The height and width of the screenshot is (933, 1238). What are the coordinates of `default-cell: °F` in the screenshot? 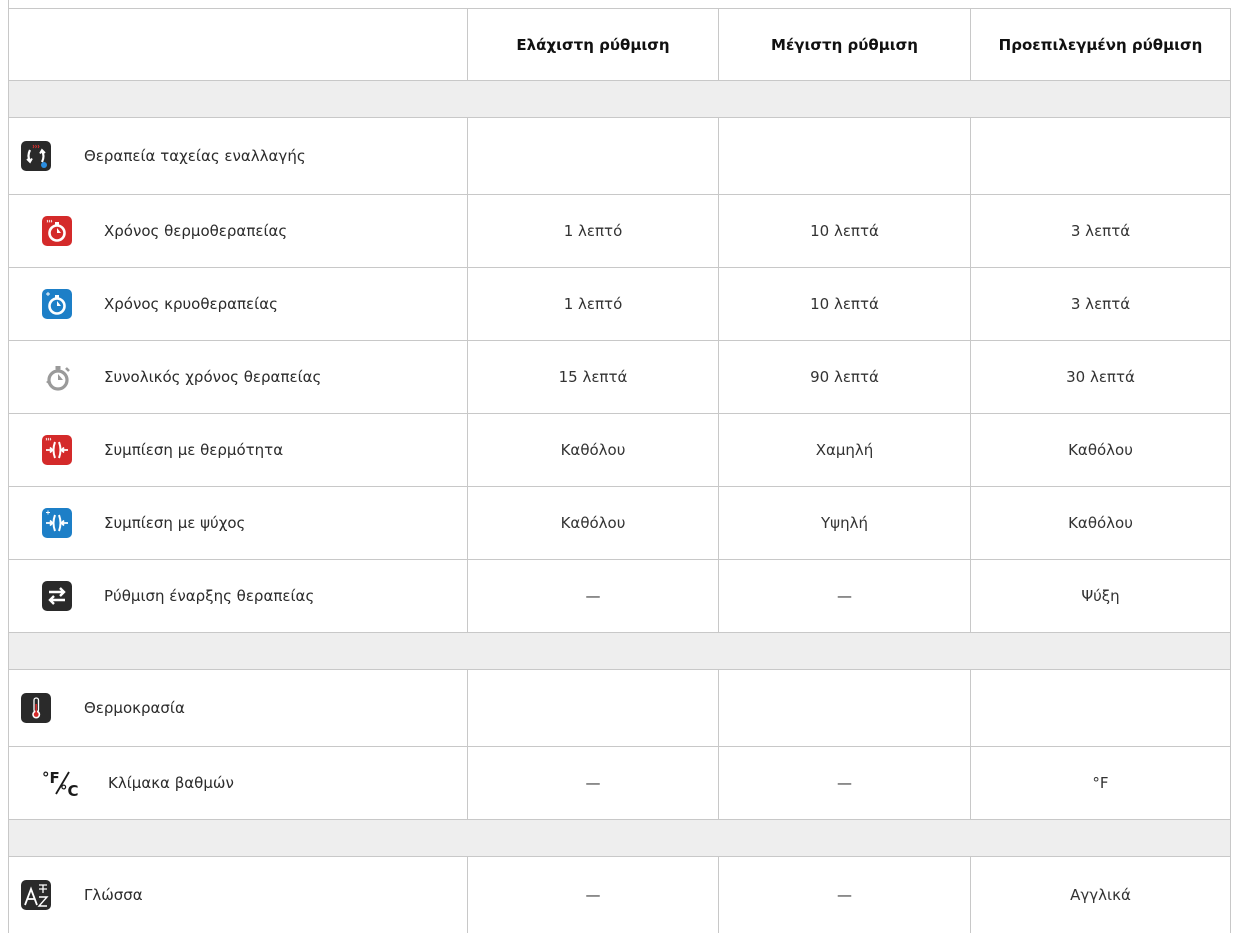 It's located at (1101, 783).